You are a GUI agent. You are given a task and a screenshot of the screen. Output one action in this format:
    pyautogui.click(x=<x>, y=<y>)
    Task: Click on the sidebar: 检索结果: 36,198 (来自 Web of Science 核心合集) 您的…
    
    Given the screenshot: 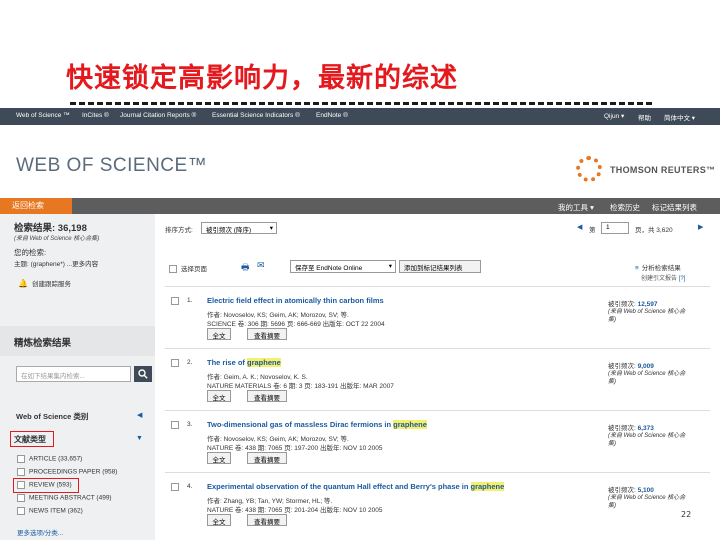 What is the action you would take?
    pyautogui.click(x=77, y=377)
    